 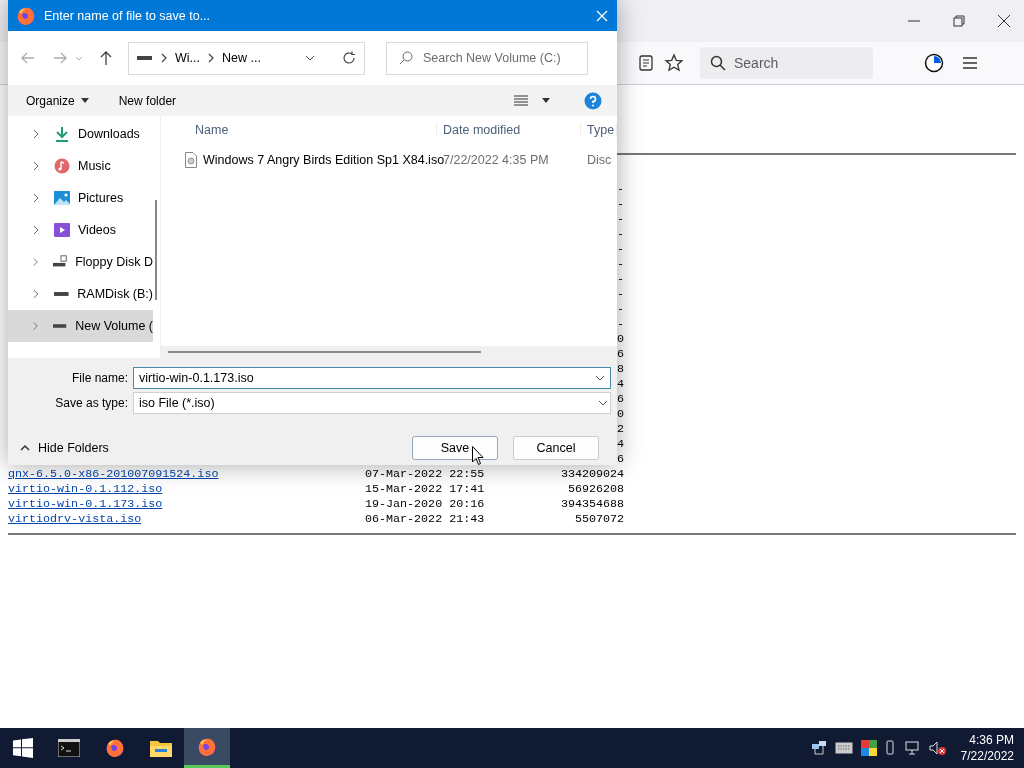 What do you see at coordinates (80, 198) in the screenshot?
I see `nav-tree-item: Pictures` at bounding box center [80, 198].